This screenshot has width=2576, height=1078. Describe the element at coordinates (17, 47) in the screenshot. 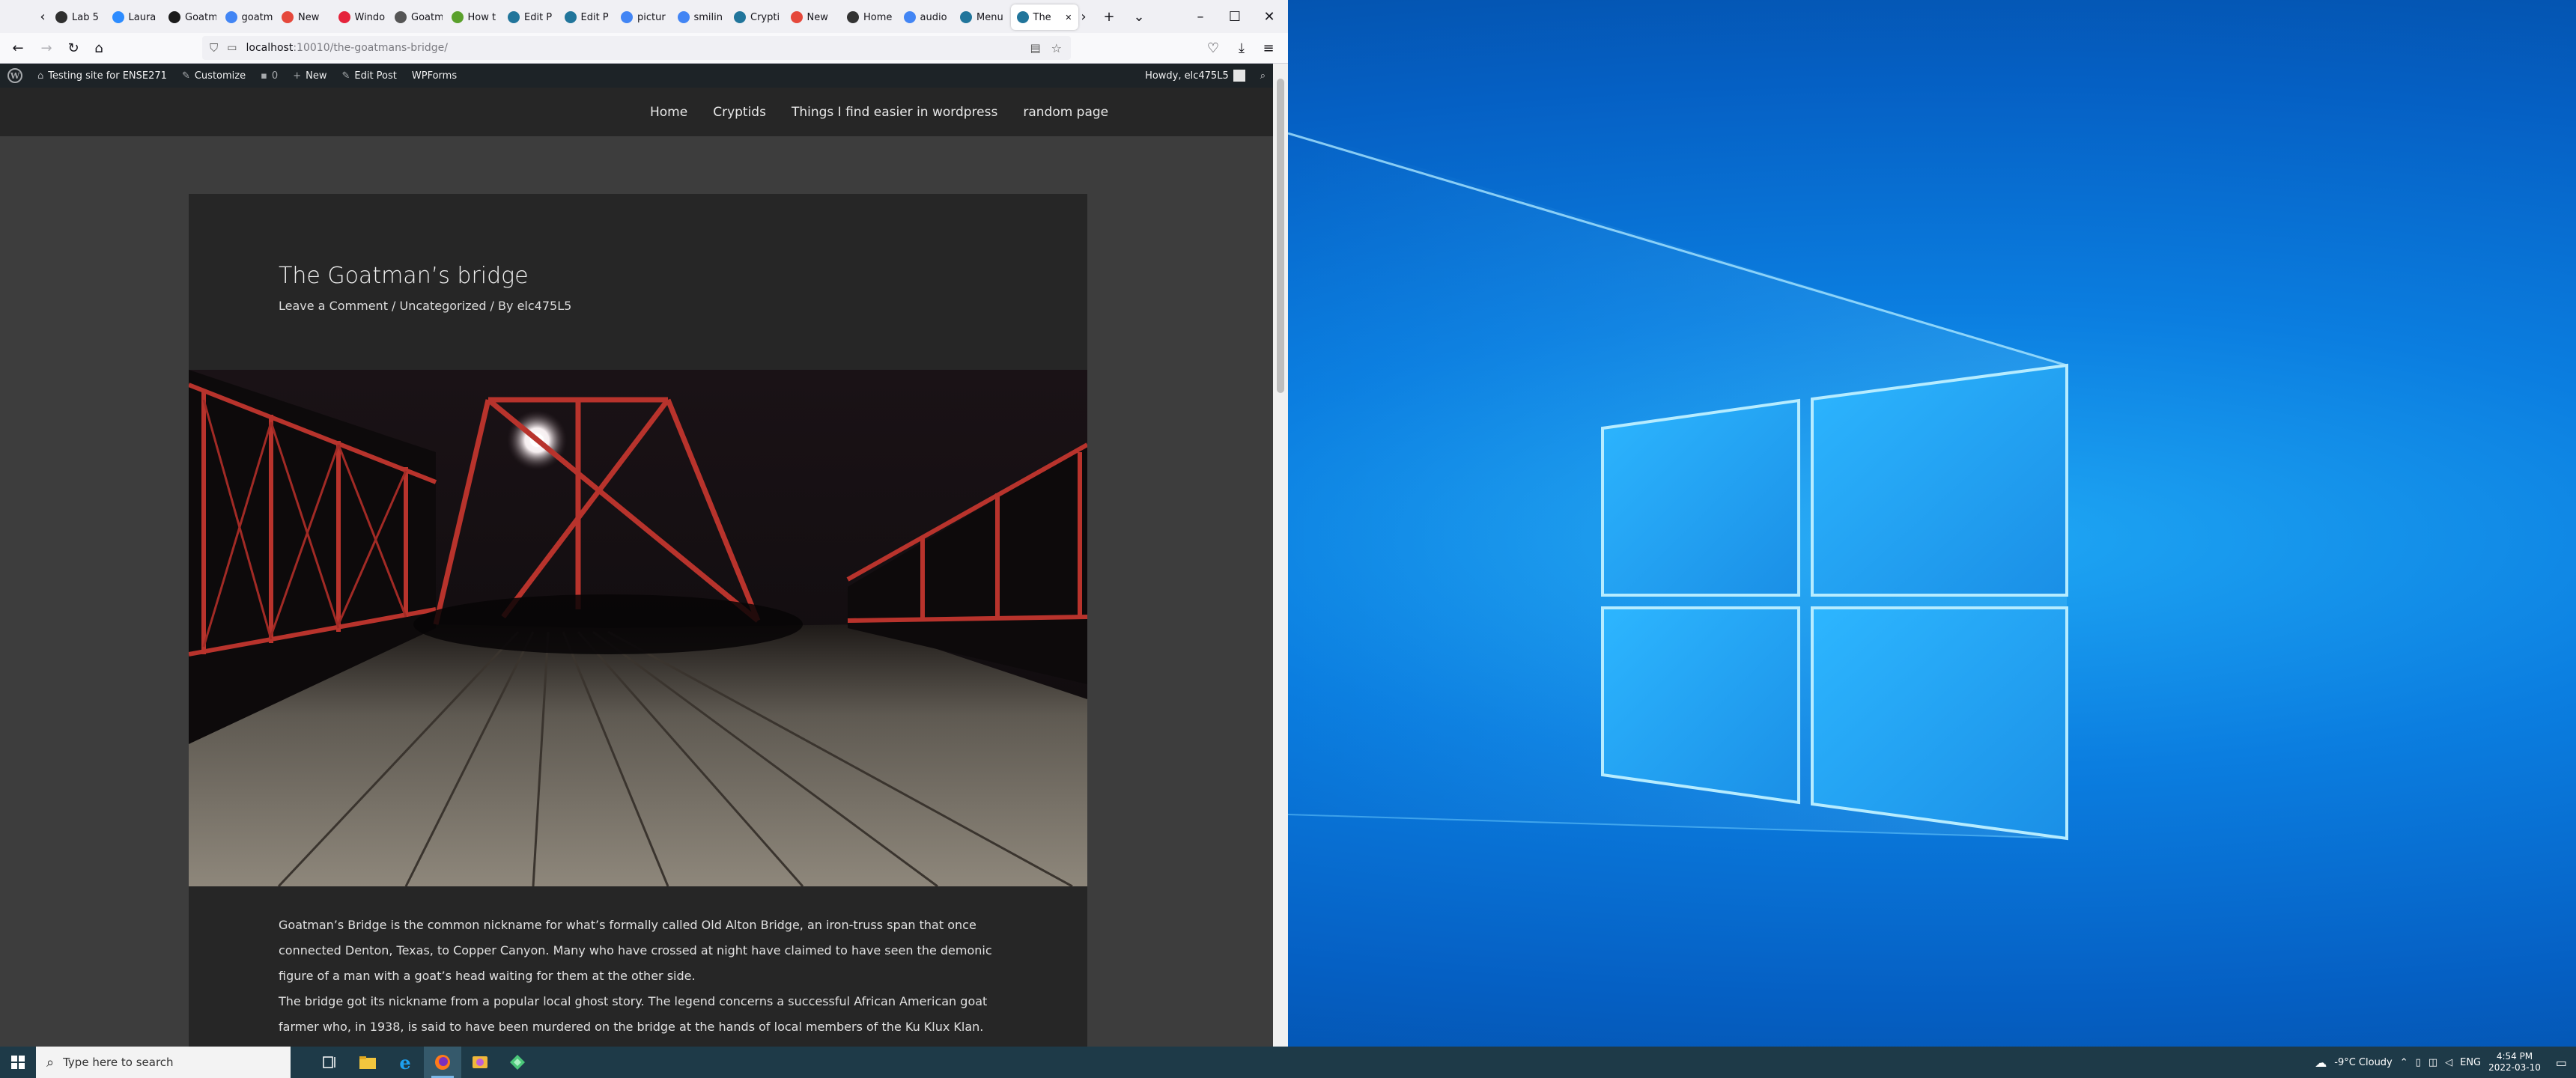

I see `back-icon: ←` at that location.